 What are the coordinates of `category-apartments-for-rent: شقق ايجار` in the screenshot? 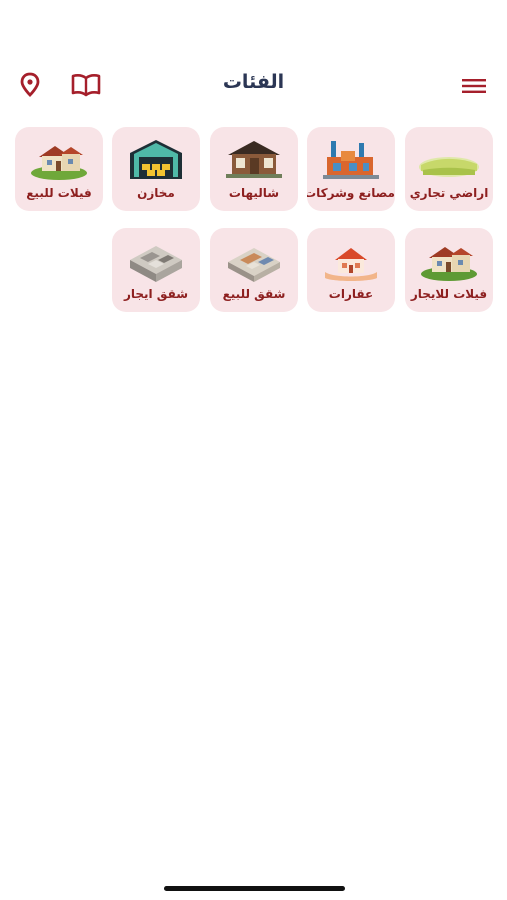 It's located at (156, 270).